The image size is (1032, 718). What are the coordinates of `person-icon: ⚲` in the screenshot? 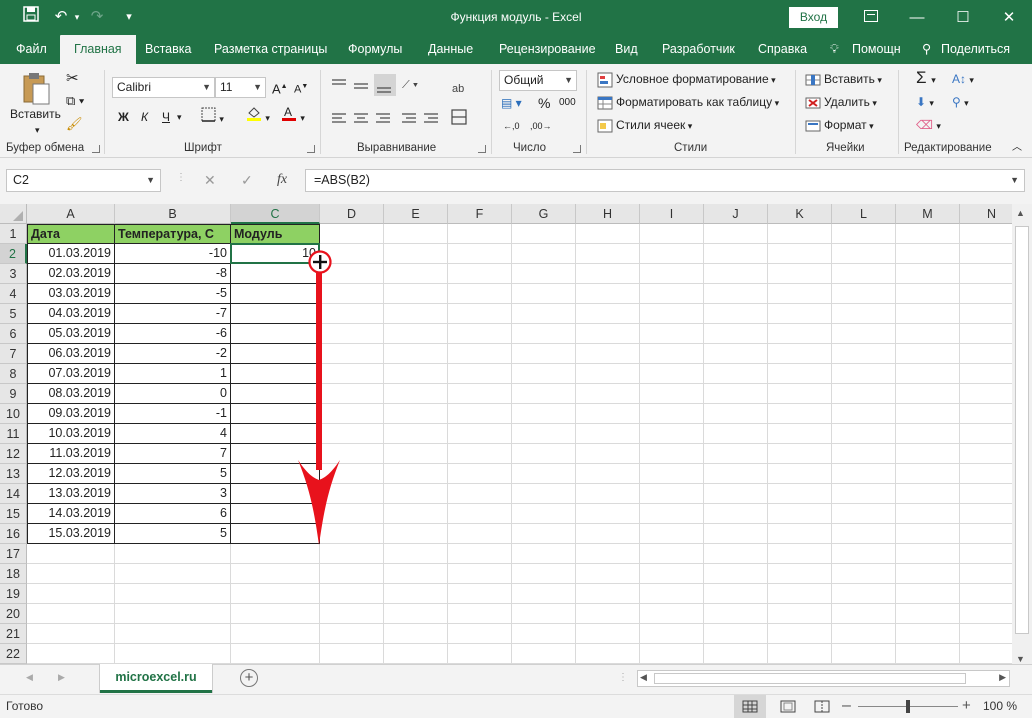 It's located at (926, 49).